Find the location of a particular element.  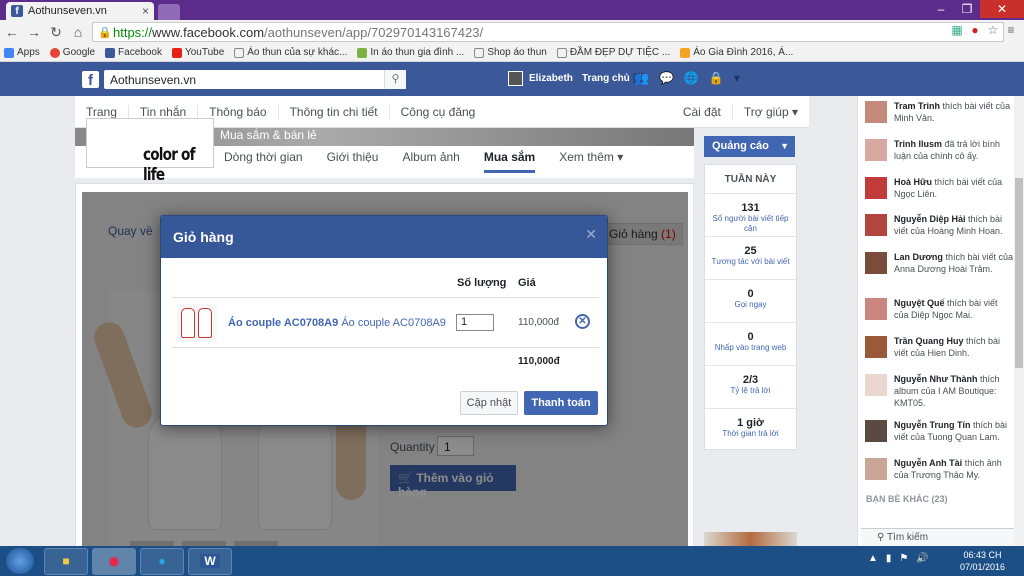

apps-icon is located at coordinates (9, 52).